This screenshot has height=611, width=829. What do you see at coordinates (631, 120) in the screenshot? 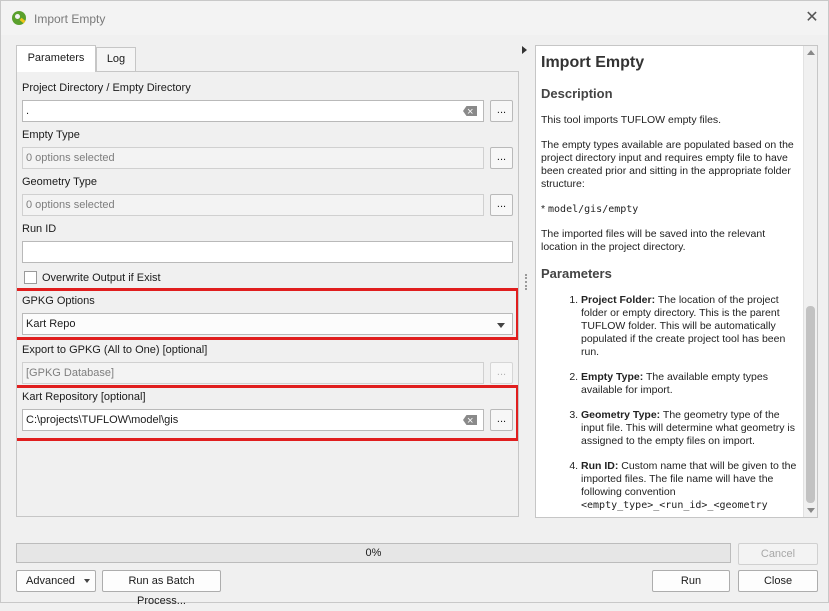
I see `help-description-p1: This tool imports TUFLOW empty files.` at bounding box center [631, 120].